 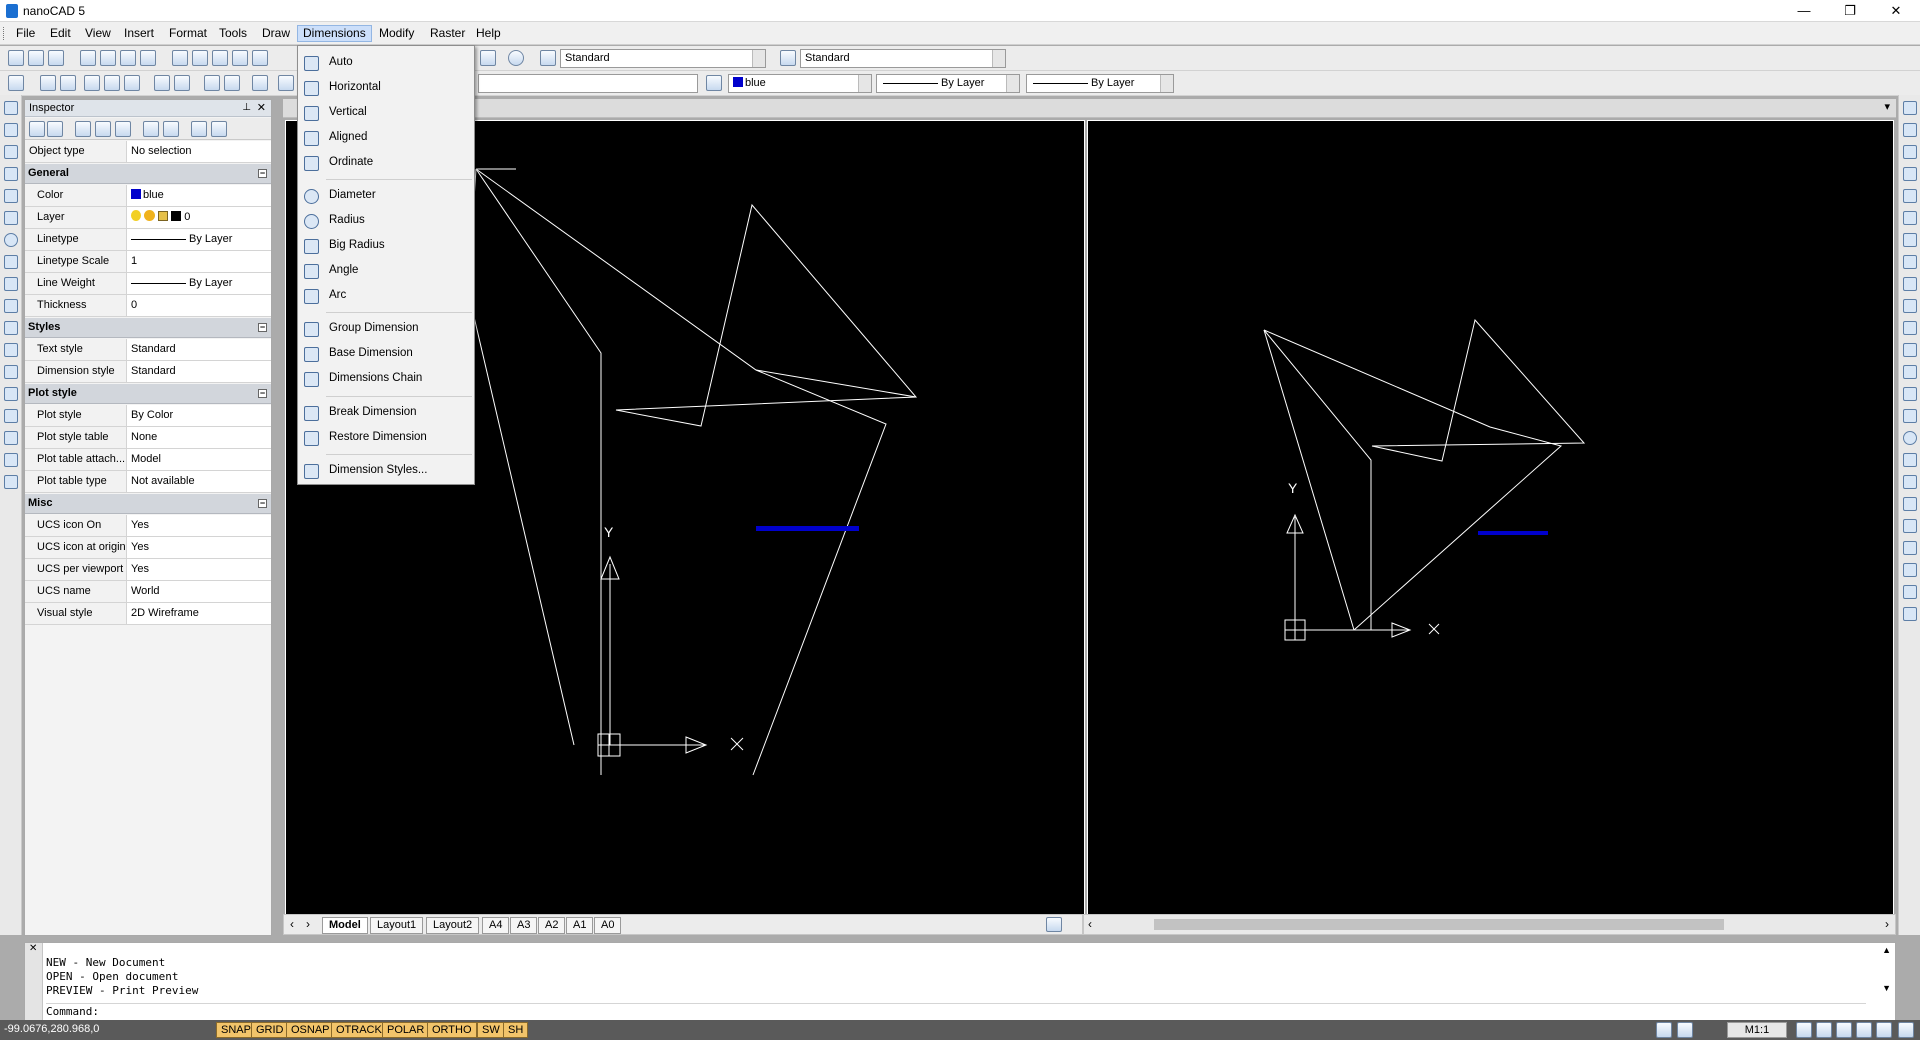 I want to click on match-properties-icon, so click(x=240, y=58).